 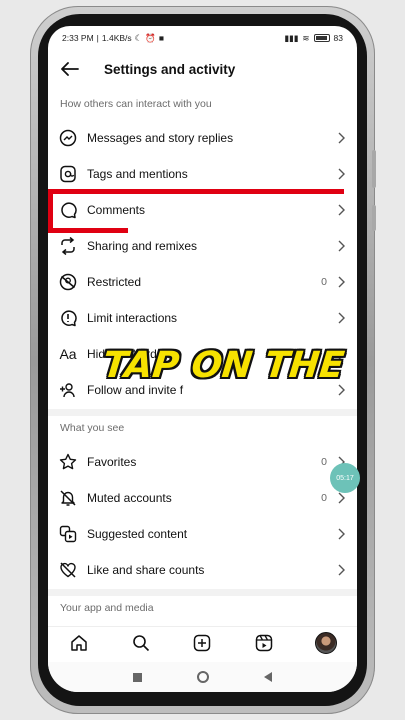 What do you see at coordinates (150, 37) in the screenshot?
I see `alarm-icon: ⏰` at bounding box center [150, 37].